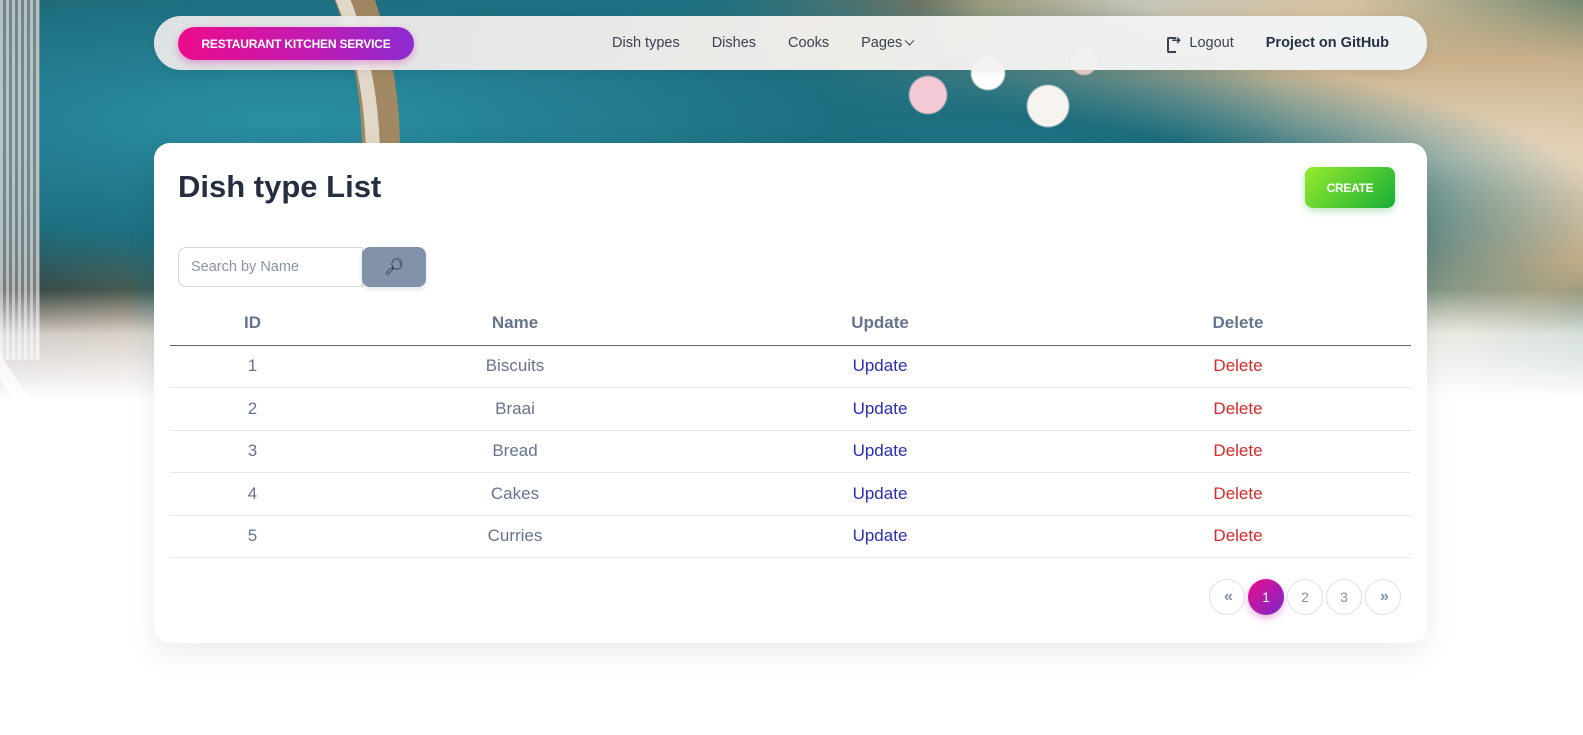 This screenshot has width=1583, height=735. Describe the element at coordinates (252, 494) in the screenshot. I see `cell-id: 4` at that location.